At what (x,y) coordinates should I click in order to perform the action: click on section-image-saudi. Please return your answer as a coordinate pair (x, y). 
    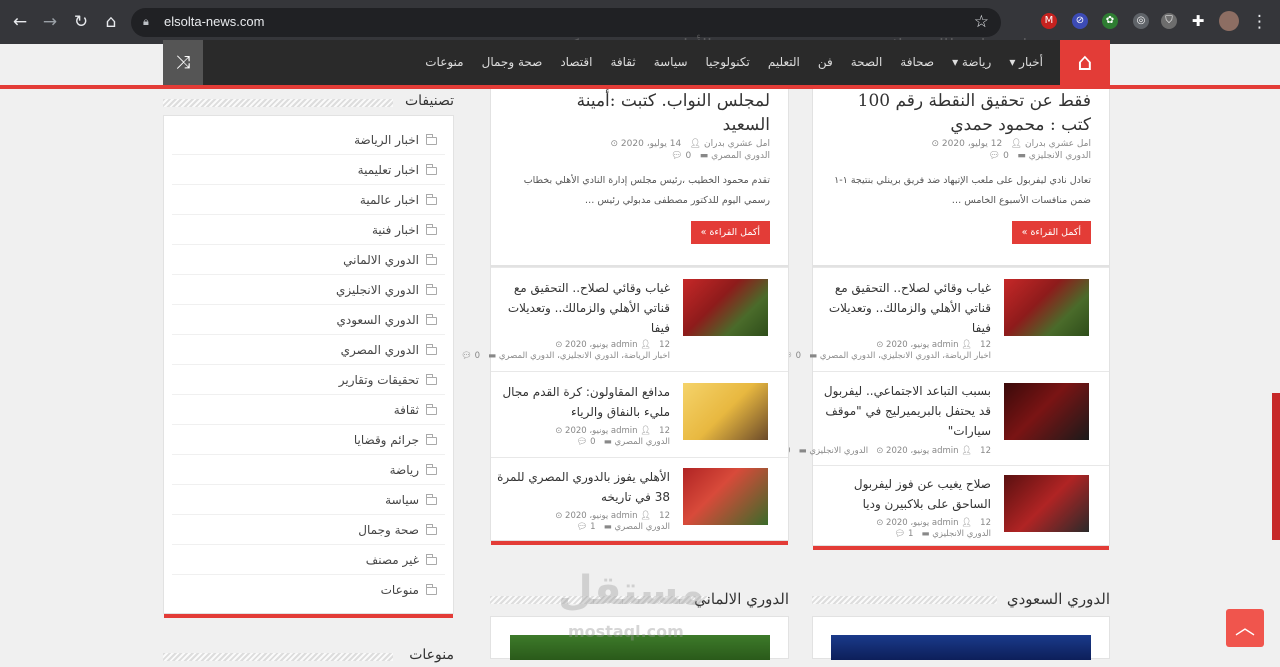
    Looking at the image, I should click on (961, 647).